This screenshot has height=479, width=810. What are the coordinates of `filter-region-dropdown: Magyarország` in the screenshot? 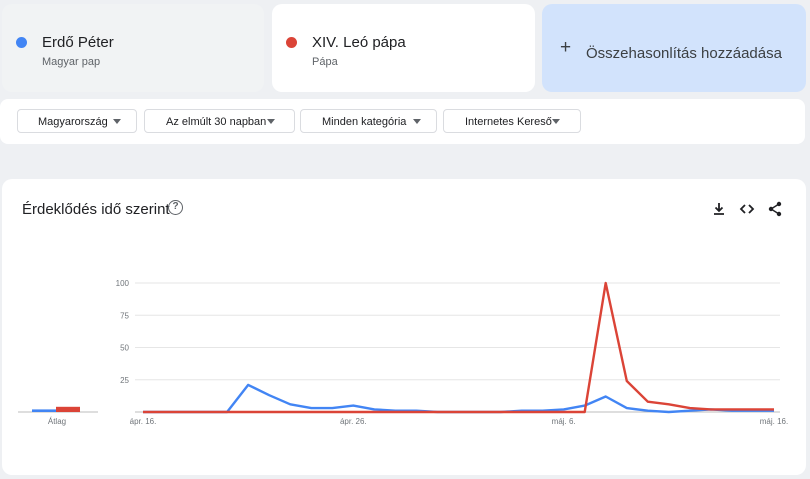 It's located at (77, 121).